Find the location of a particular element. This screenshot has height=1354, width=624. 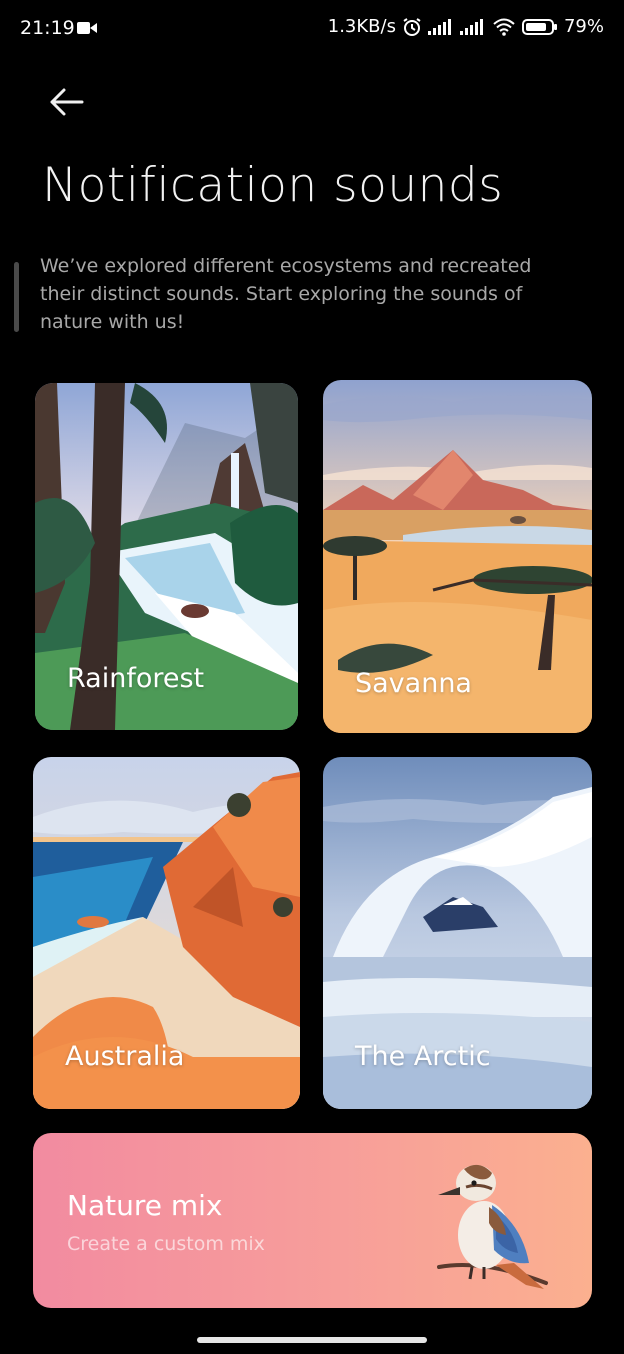

card-label: The Arctic is located at coordinates (423, 1056).